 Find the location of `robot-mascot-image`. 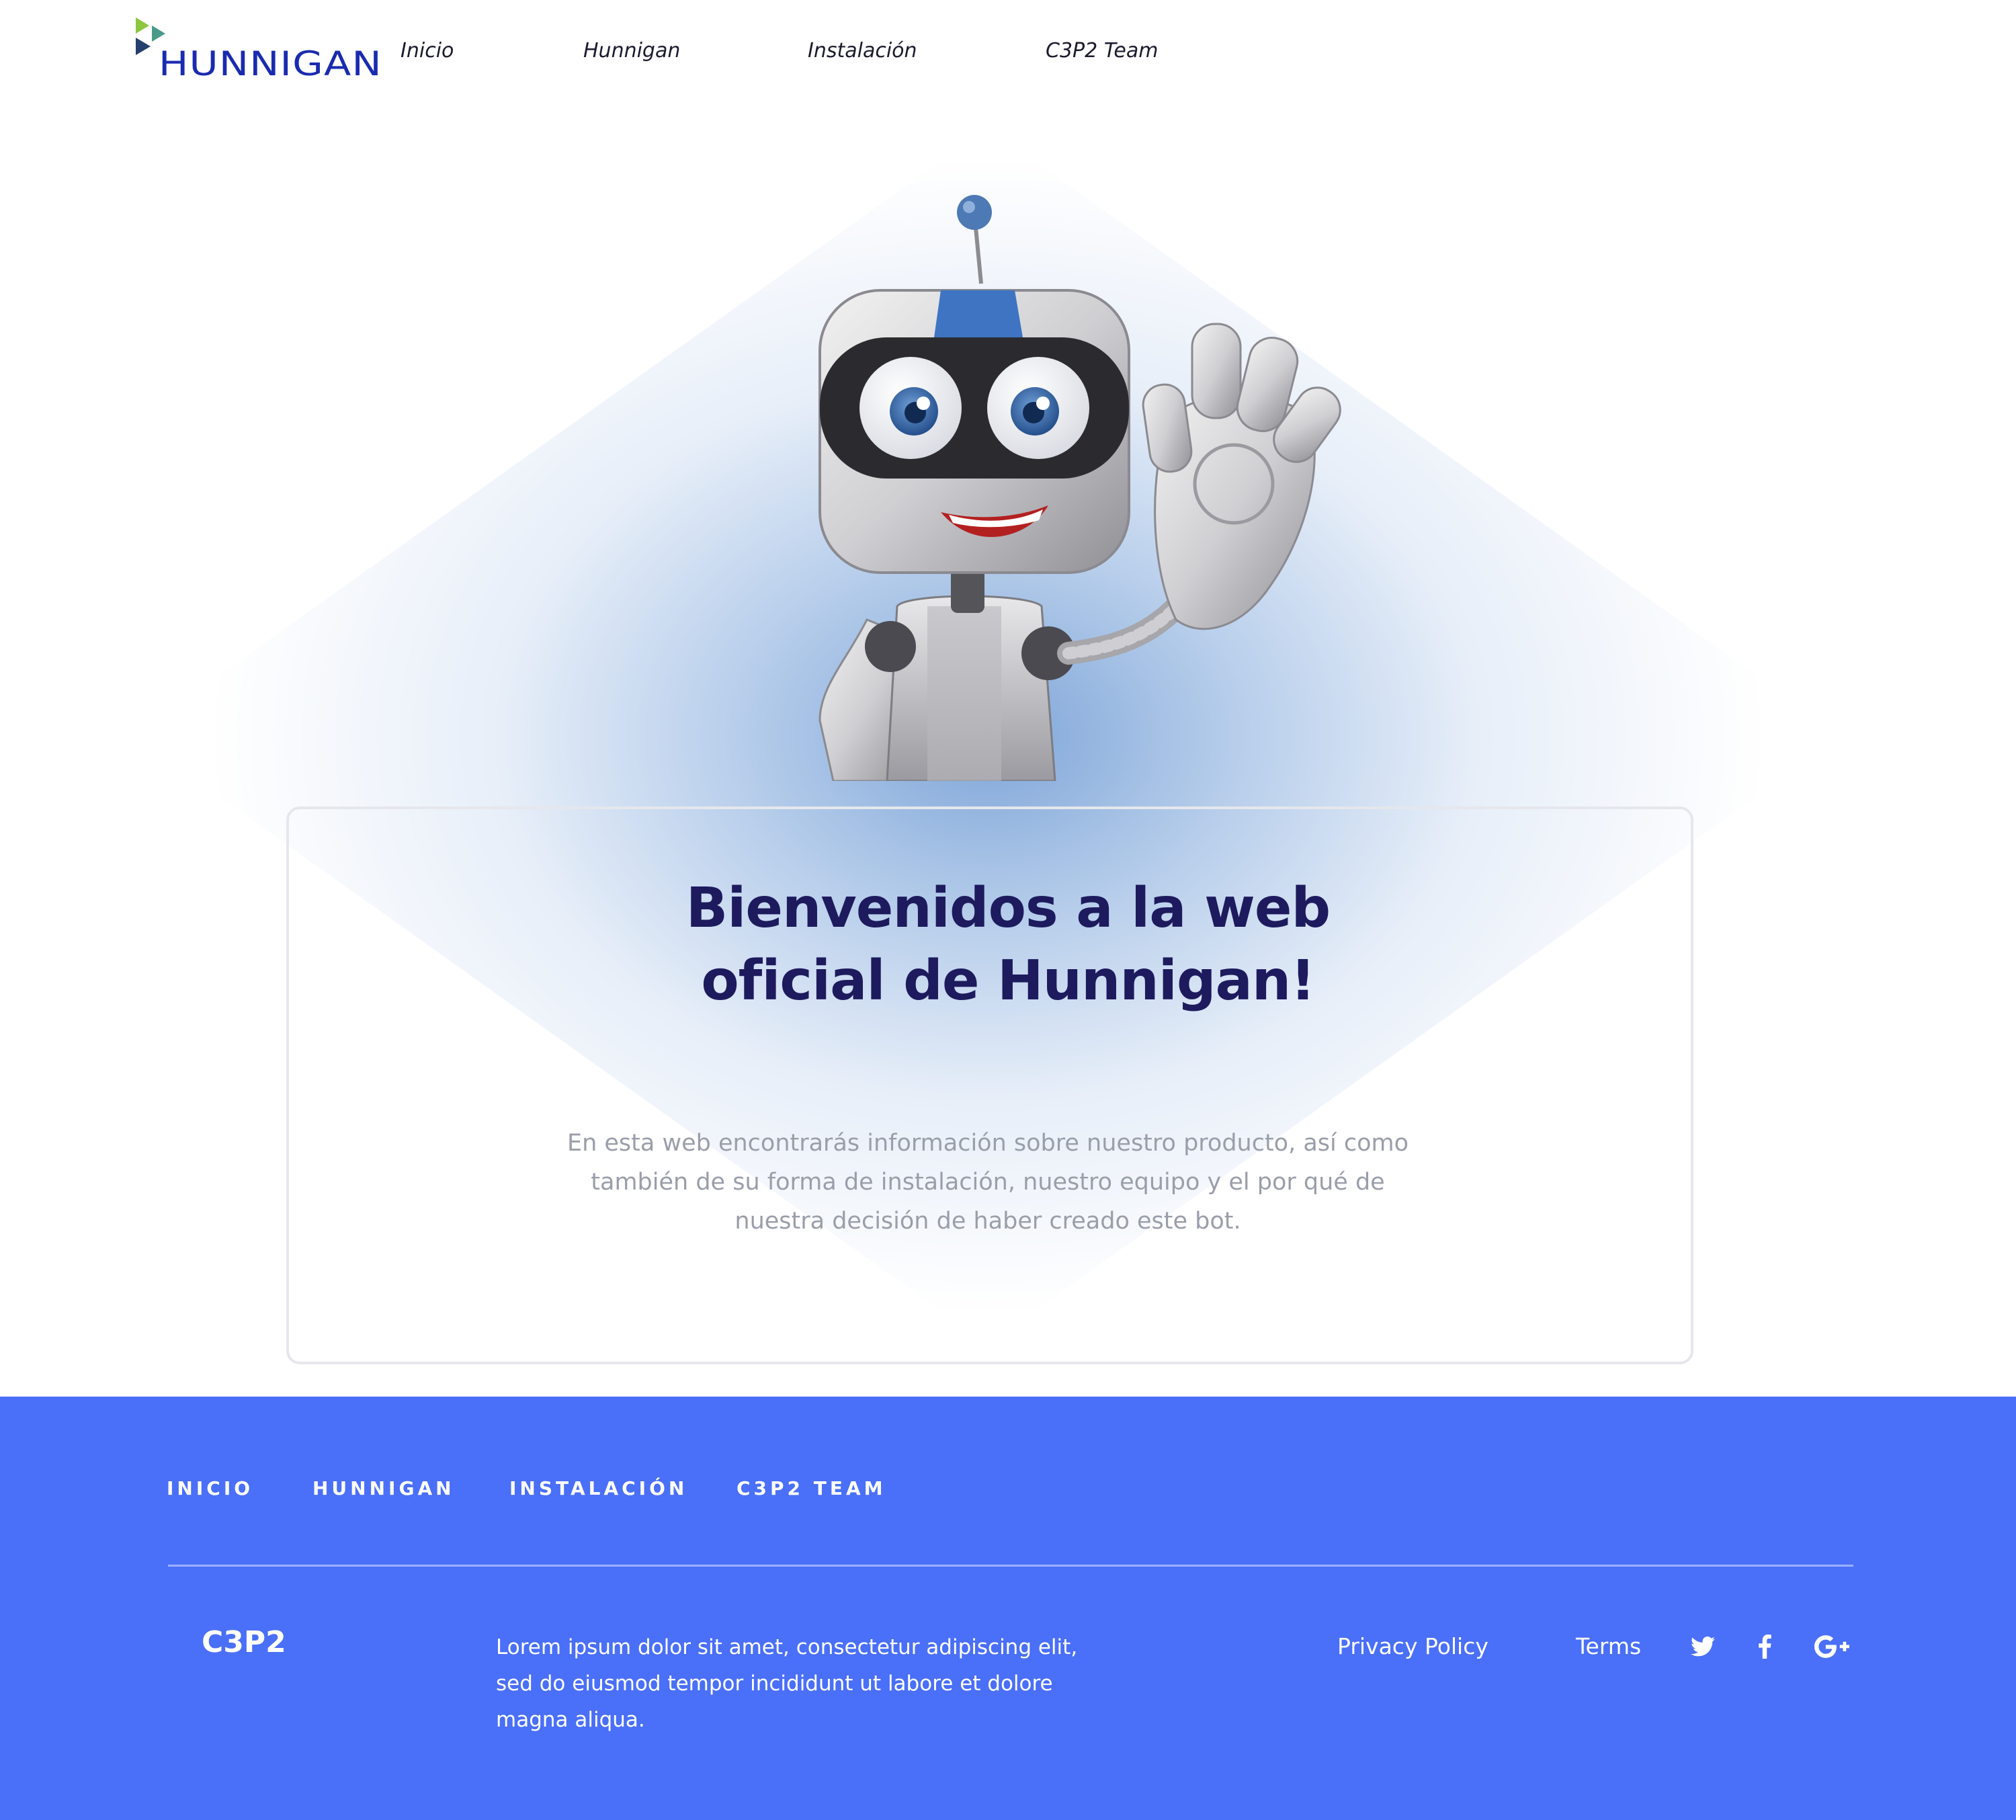

robot-mascot-image is located at coordinates (1082, 486).